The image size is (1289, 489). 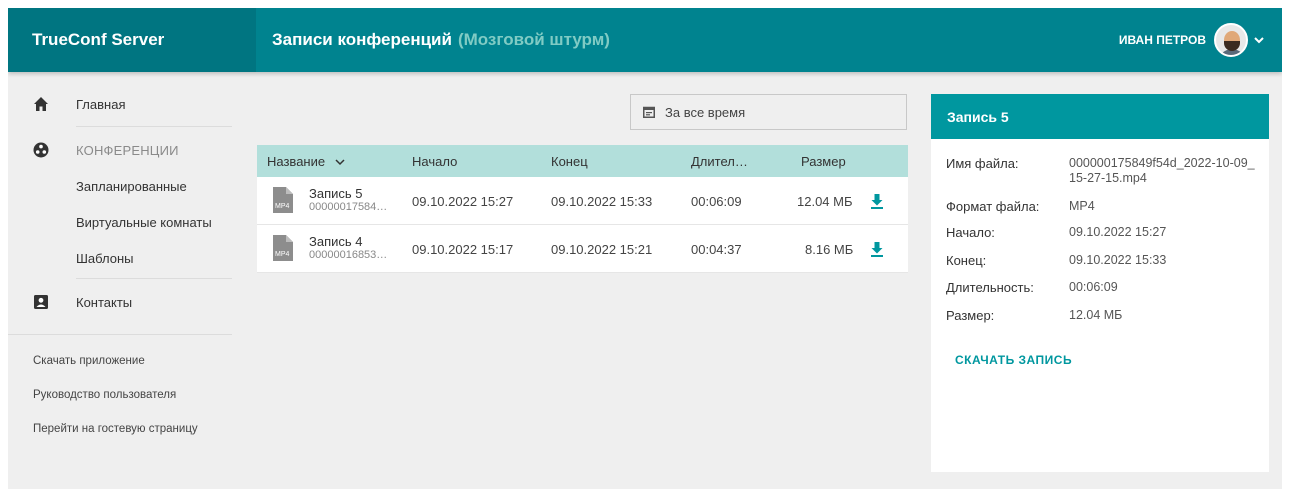 I want to click on user-menu: ИВАН ПЕТРОВ, so click(x=1191, y=40).